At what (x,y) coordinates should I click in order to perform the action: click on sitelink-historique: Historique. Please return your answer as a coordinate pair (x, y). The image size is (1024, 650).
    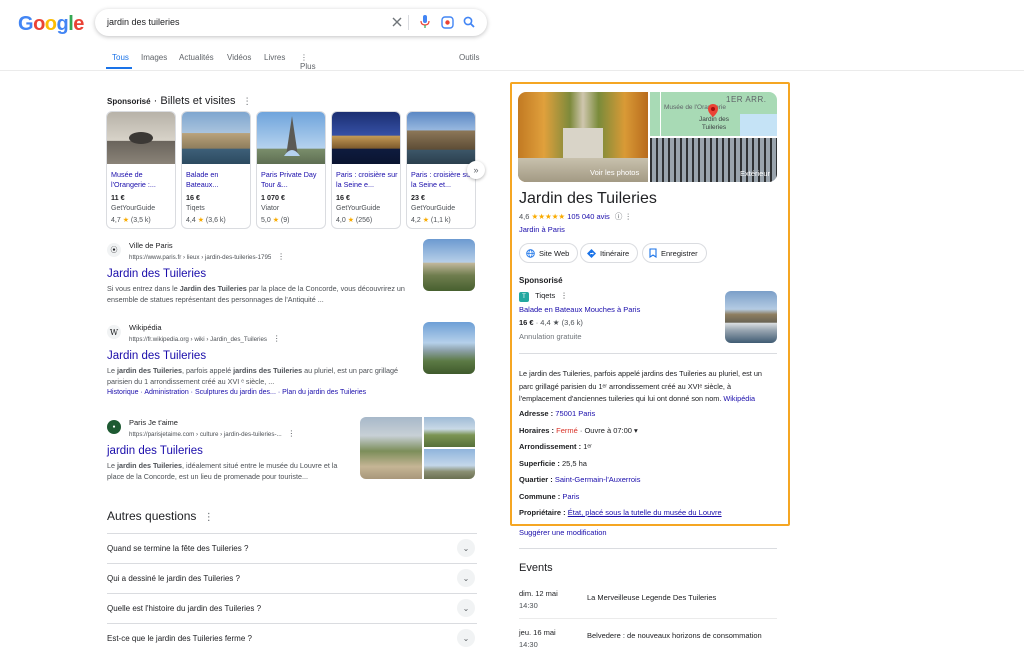
    Looking at the image, I should click on (123, 392).